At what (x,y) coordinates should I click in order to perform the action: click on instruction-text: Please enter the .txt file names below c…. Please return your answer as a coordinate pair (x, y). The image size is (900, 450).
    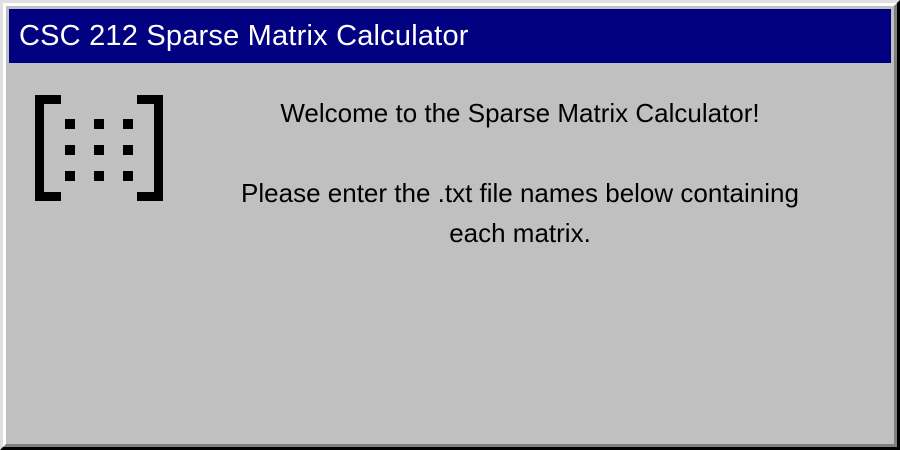
    Looking at the image, I should click on (520, 213).